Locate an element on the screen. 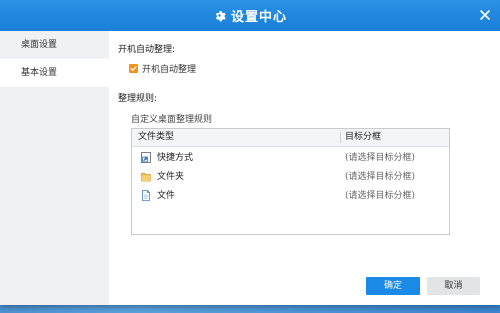 The image size is (500, 313). file-icon is located at coordinates (146, 195).